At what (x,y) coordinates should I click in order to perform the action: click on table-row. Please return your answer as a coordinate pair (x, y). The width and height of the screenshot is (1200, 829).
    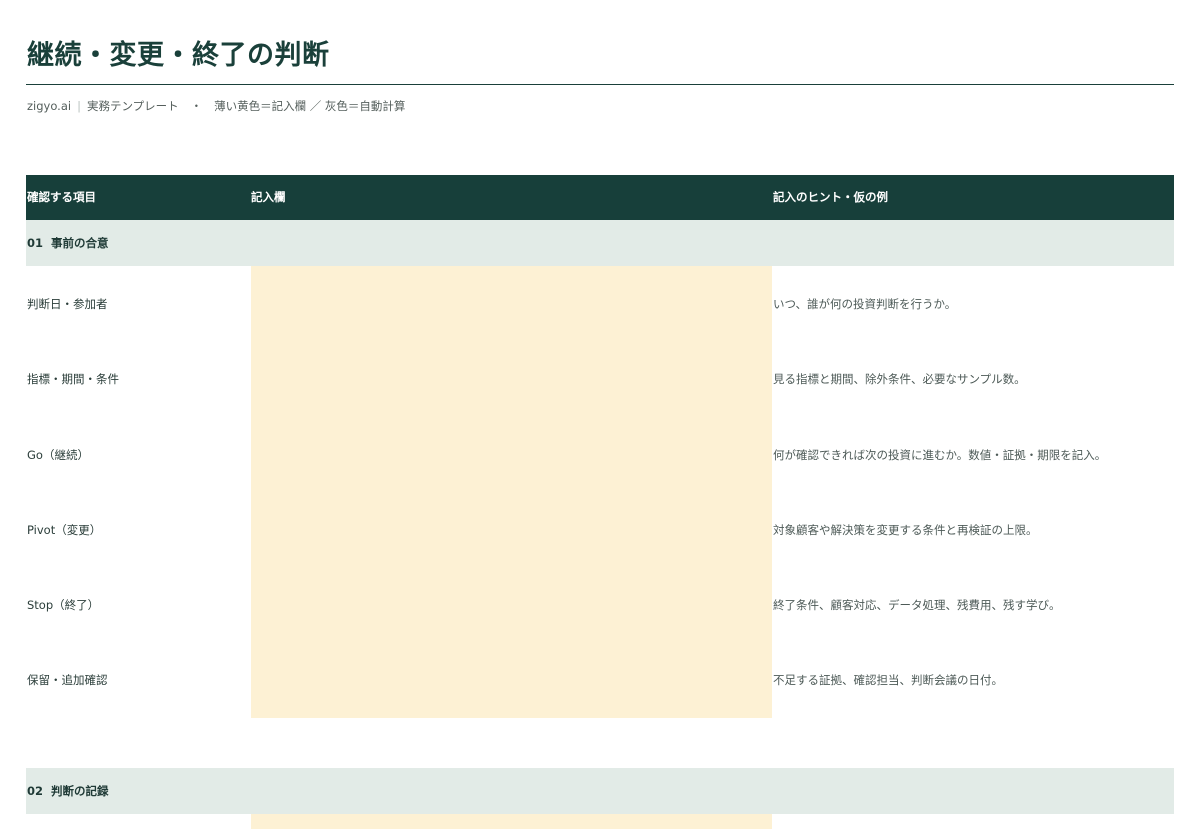
    Looking at the image, I should click on (600, 821).